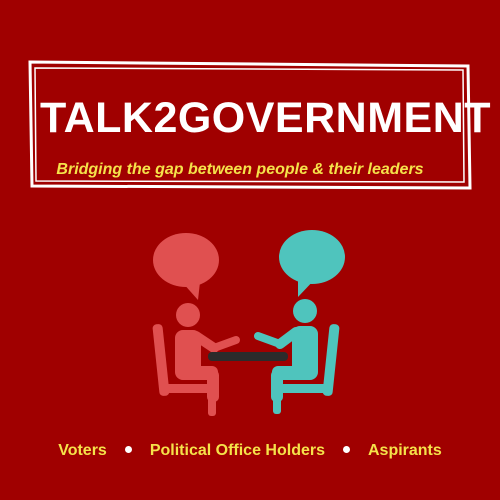 The height and width of the screenshot is (500, 500). I want to click on audience-item-voters: Voters, so click(82, 450).